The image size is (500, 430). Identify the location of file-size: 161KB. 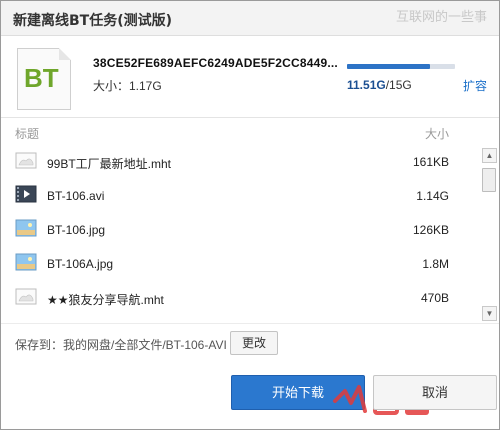
(430, 162).